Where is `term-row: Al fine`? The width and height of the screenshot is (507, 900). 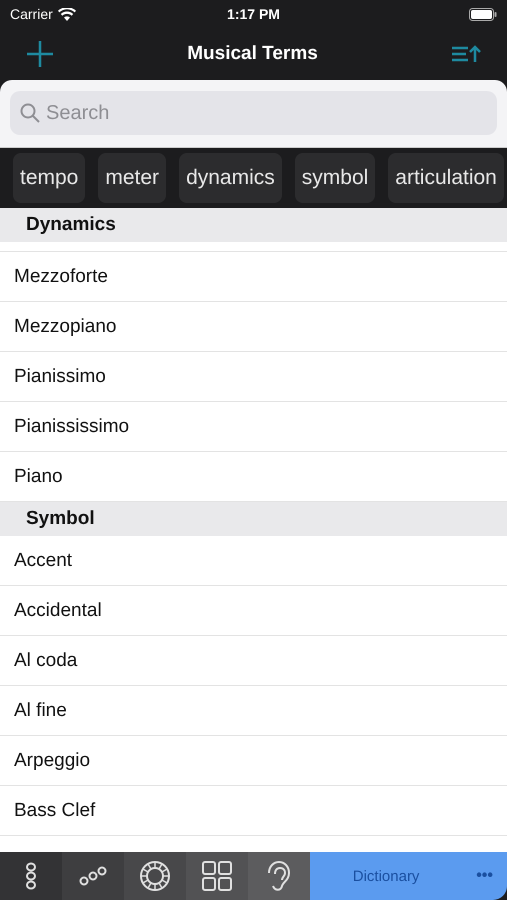 term-row: Al fine is located at coordinates (253, 711).